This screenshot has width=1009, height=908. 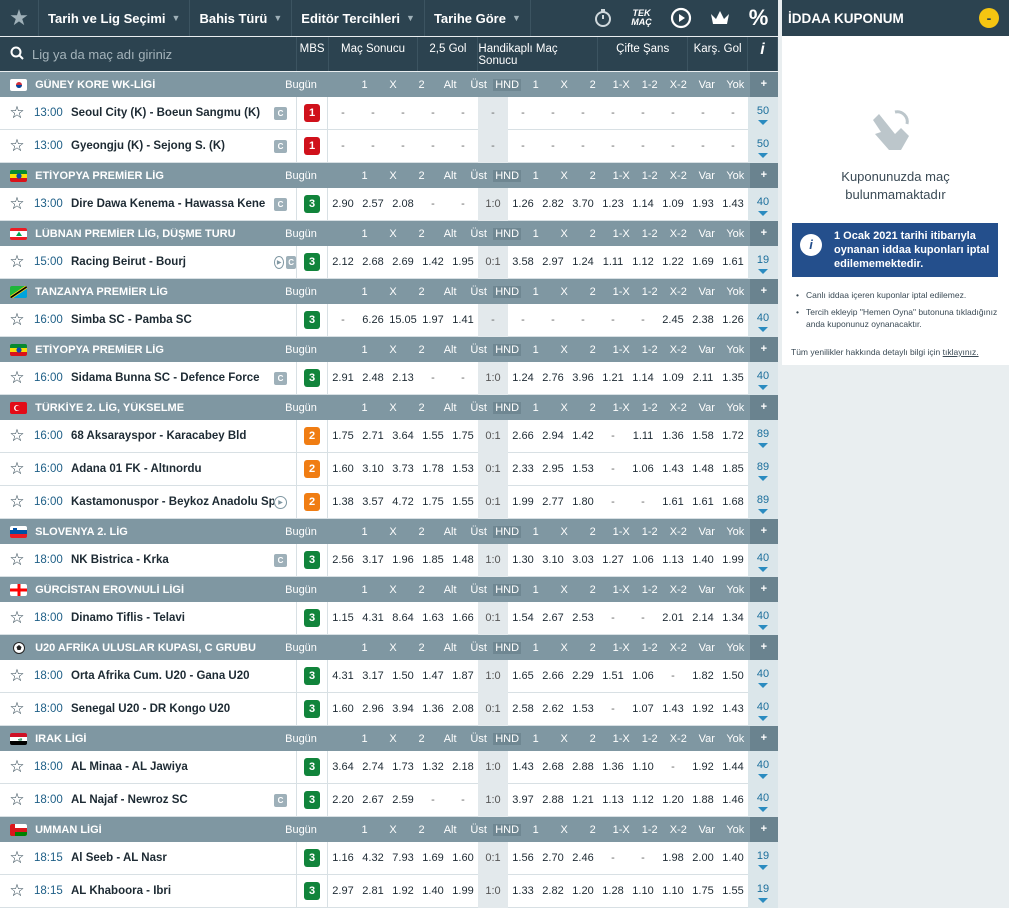 What do you see at coordinates (373, 502) in the screenshot?
I see `odds-cell: 3.57` at bounding box center [373, 502].